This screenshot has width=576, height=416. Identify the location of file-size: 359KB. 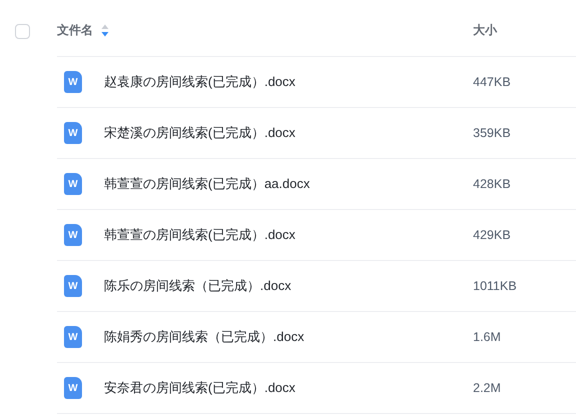
(492, 133).